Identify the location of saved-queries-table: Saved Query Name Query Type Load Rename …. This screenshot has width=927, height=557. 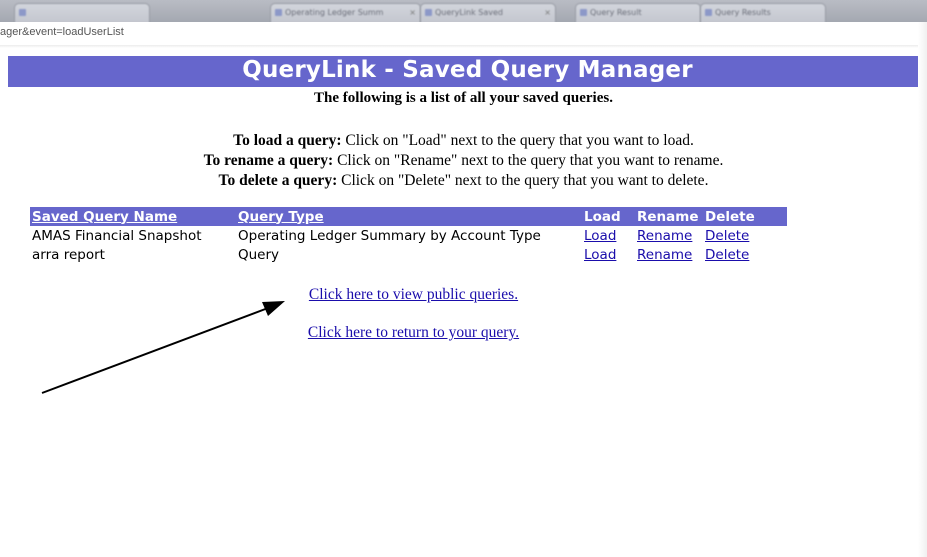
(408, 235).